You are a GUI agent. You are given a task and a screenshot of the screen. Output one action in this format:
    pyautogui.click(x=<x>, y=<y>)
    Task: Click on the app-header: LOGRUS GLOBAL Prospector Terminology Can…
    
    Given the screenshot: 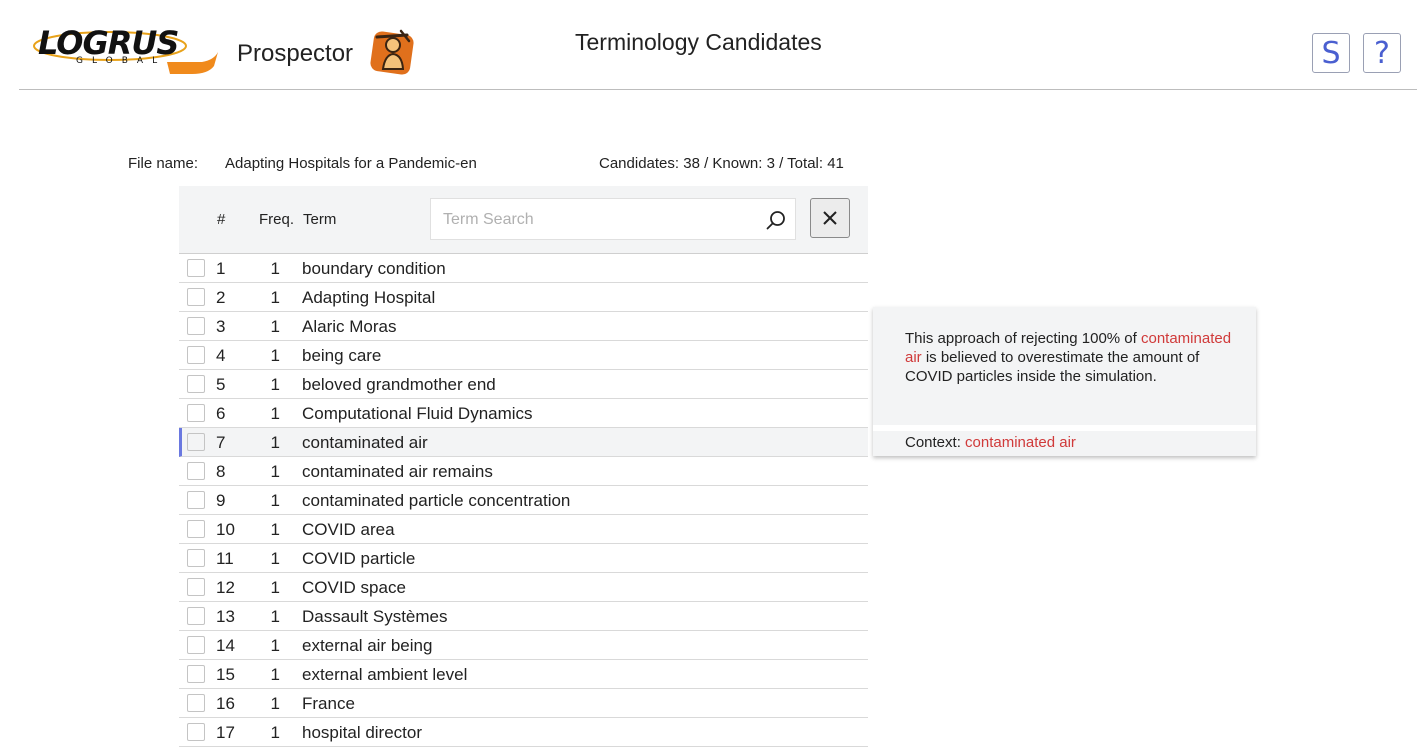 What is the action you would take?
    pyautogui.click(x=710, y=45)
    